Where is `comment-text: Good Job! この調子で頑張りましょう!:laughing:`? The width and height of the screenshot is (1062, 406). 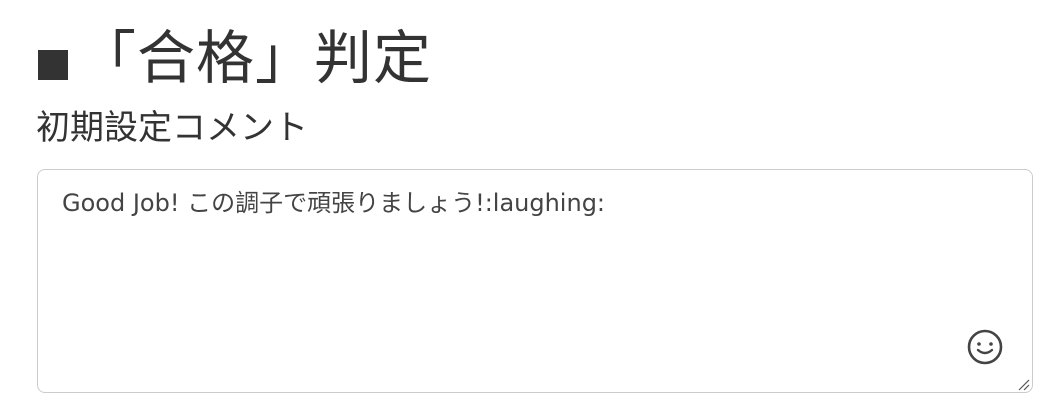
comment-text: Good Job! この調子で頑張りましょう!:laughing: is located at coordinates (333, 203).